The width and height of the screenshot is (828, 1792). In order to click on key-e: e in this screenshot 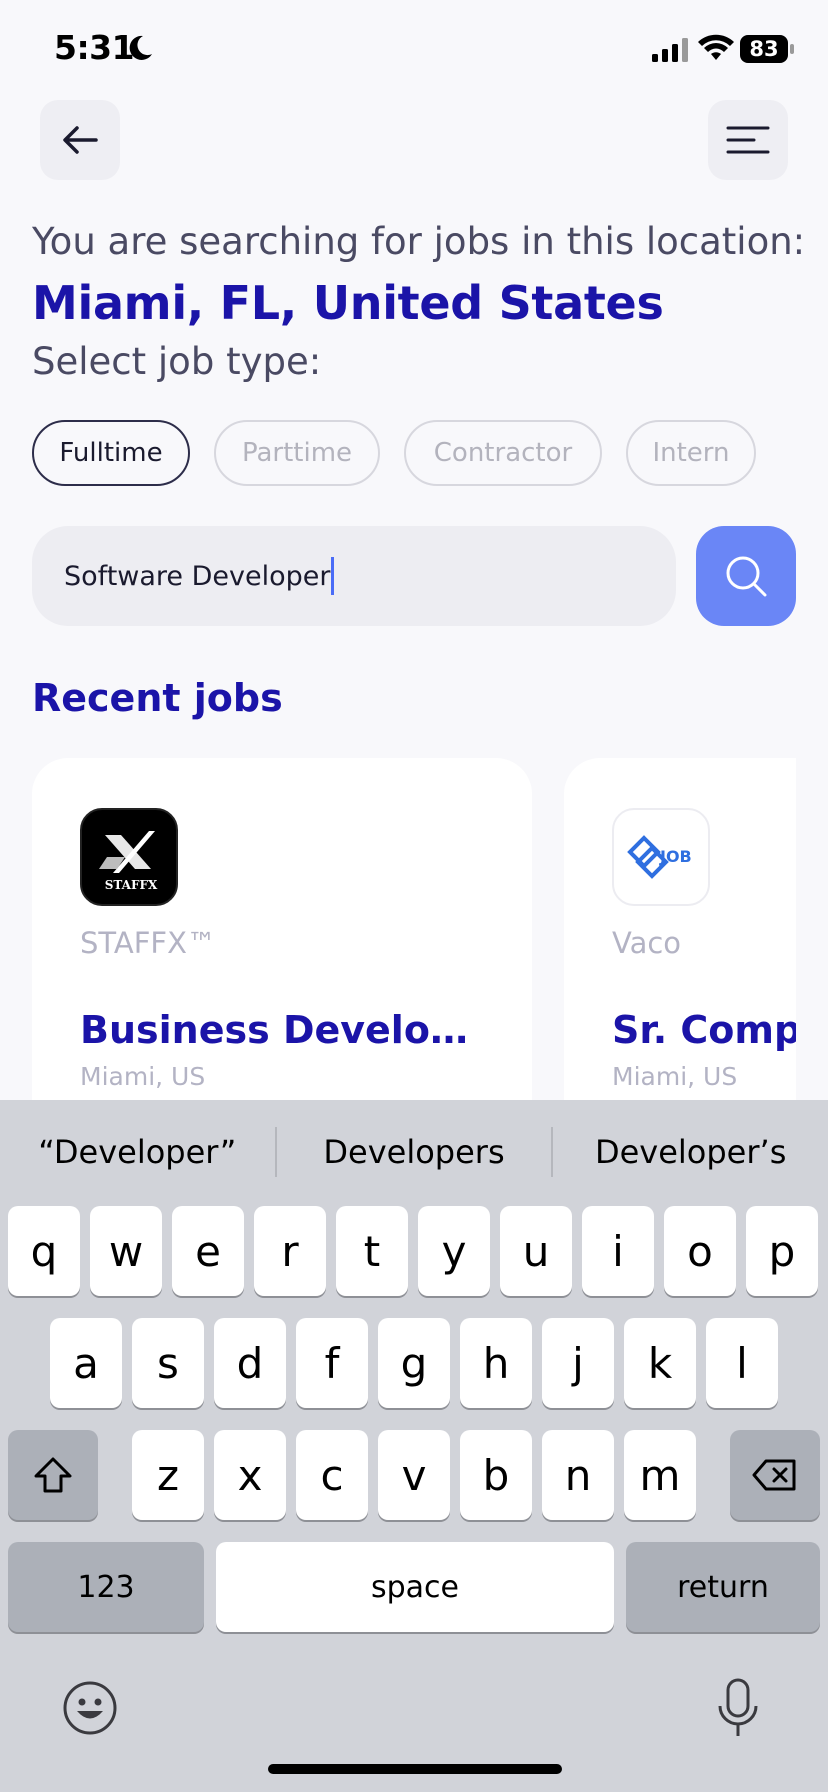, I will do `click(208, 1251)`.